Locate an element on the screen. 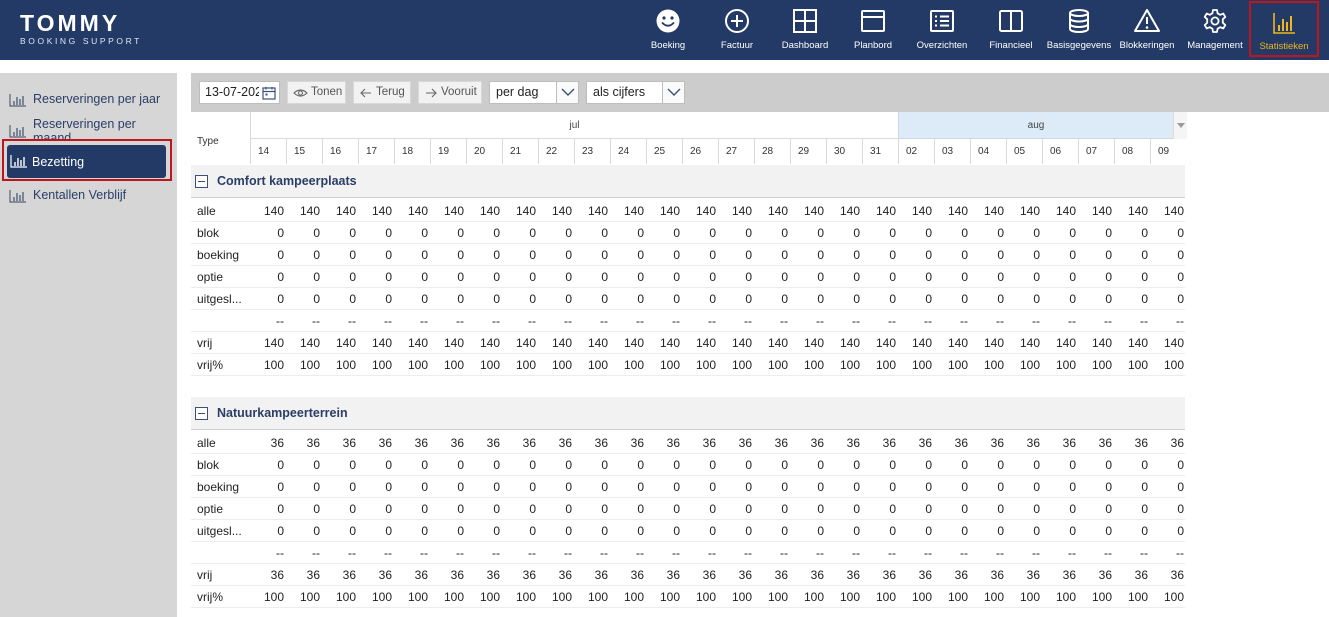 The image size is (1329, 617). nav-item-planbord: Planbord is located at coordinates (873, 29).